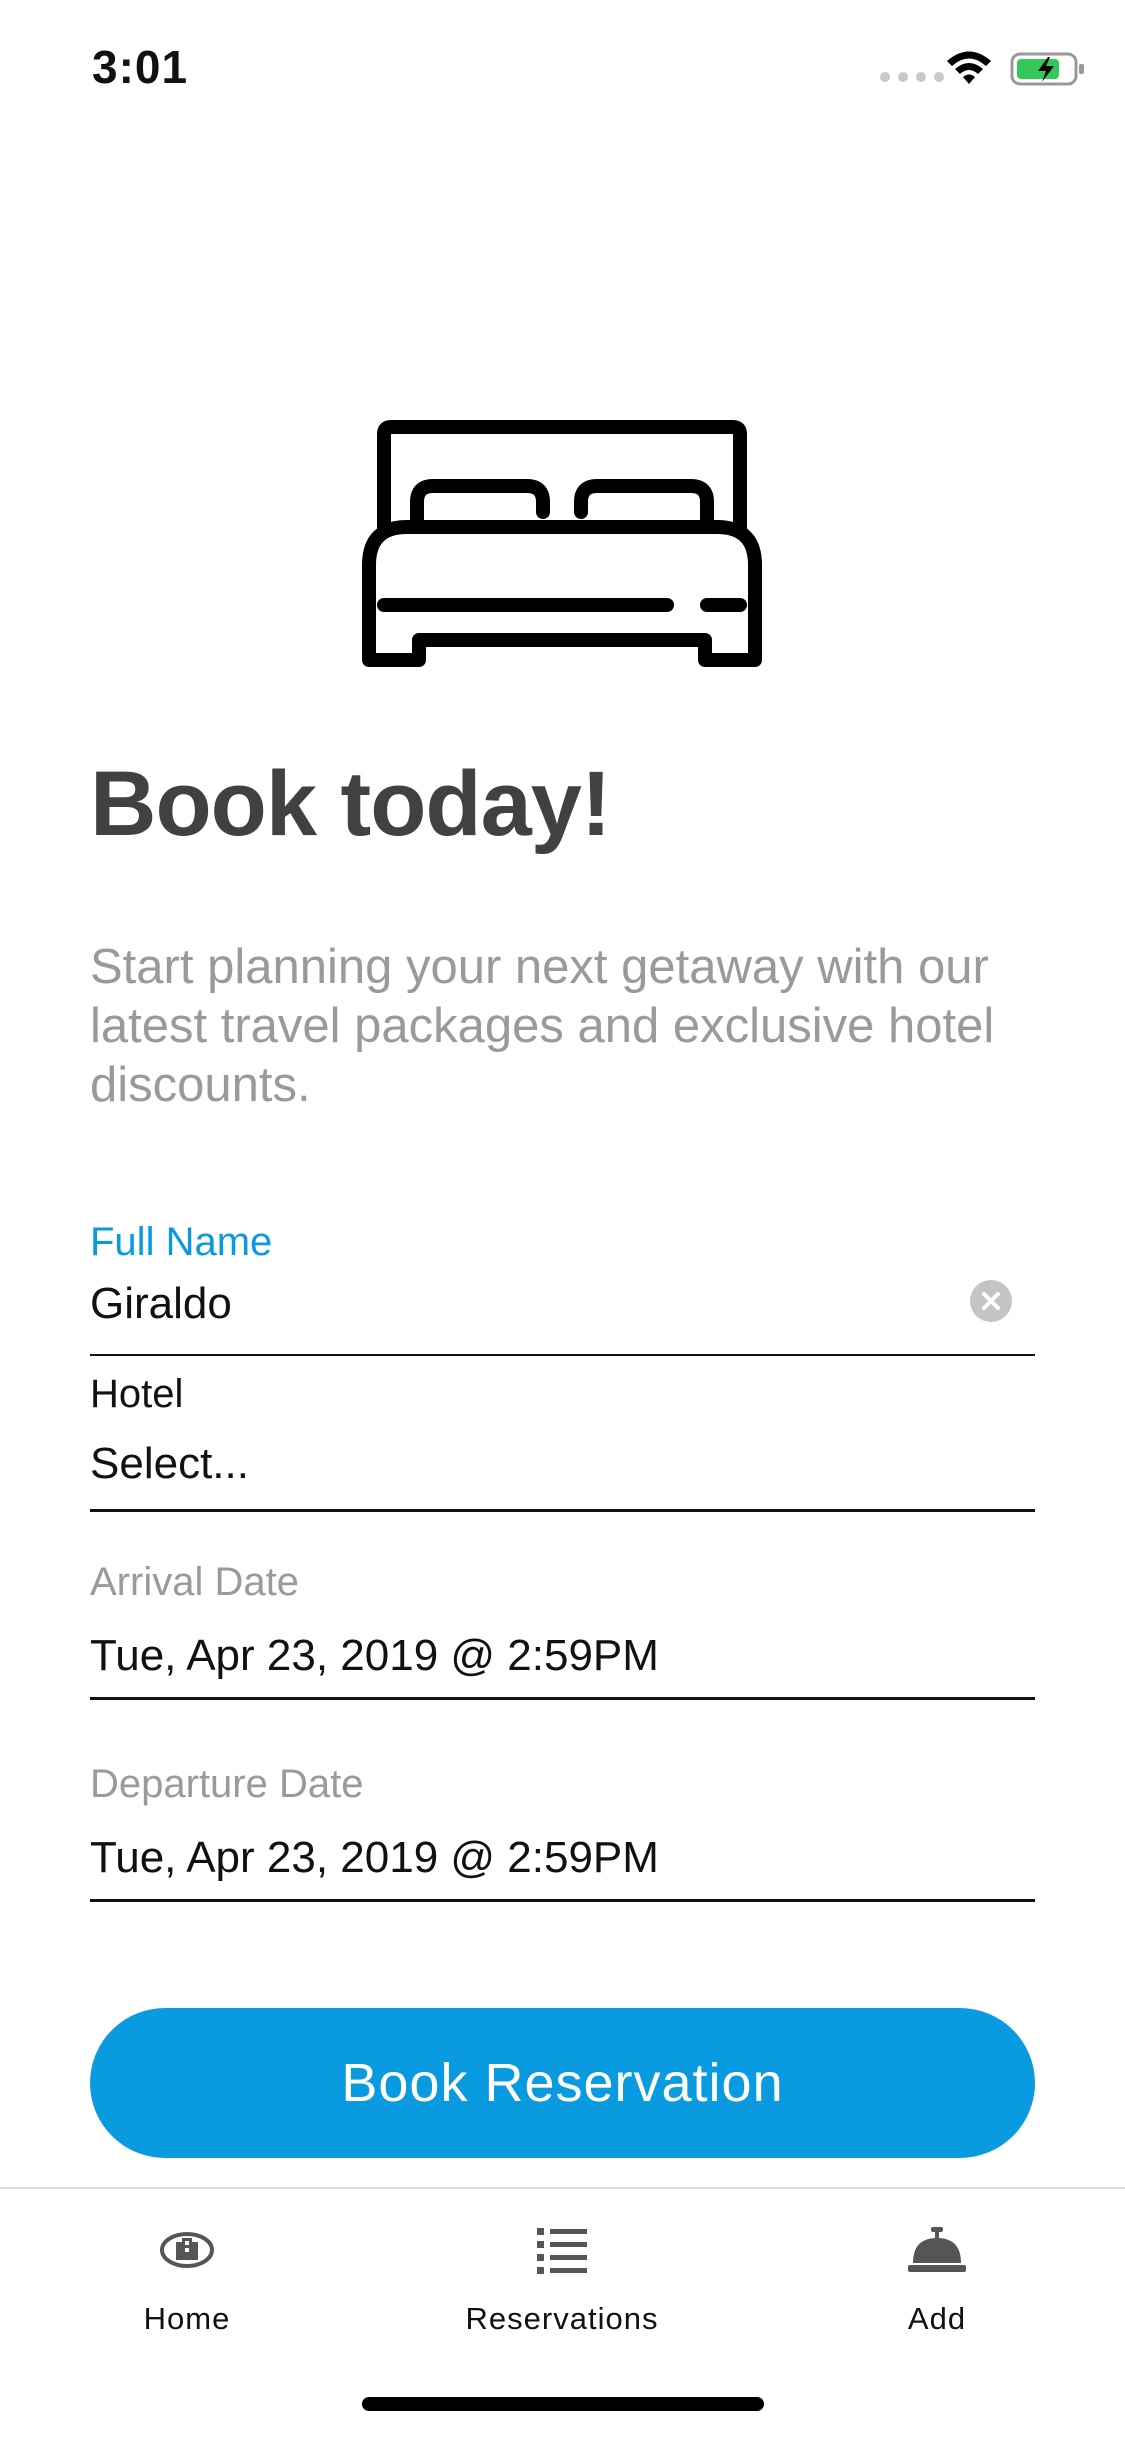 The width and height of the screenshot is (1125, 2438). Describe the element at coordinates (562, 1656) in the screenshot. I see `arrival-date-value: Tue, Apr 23, 2019 @ 2:59PM` at that location.